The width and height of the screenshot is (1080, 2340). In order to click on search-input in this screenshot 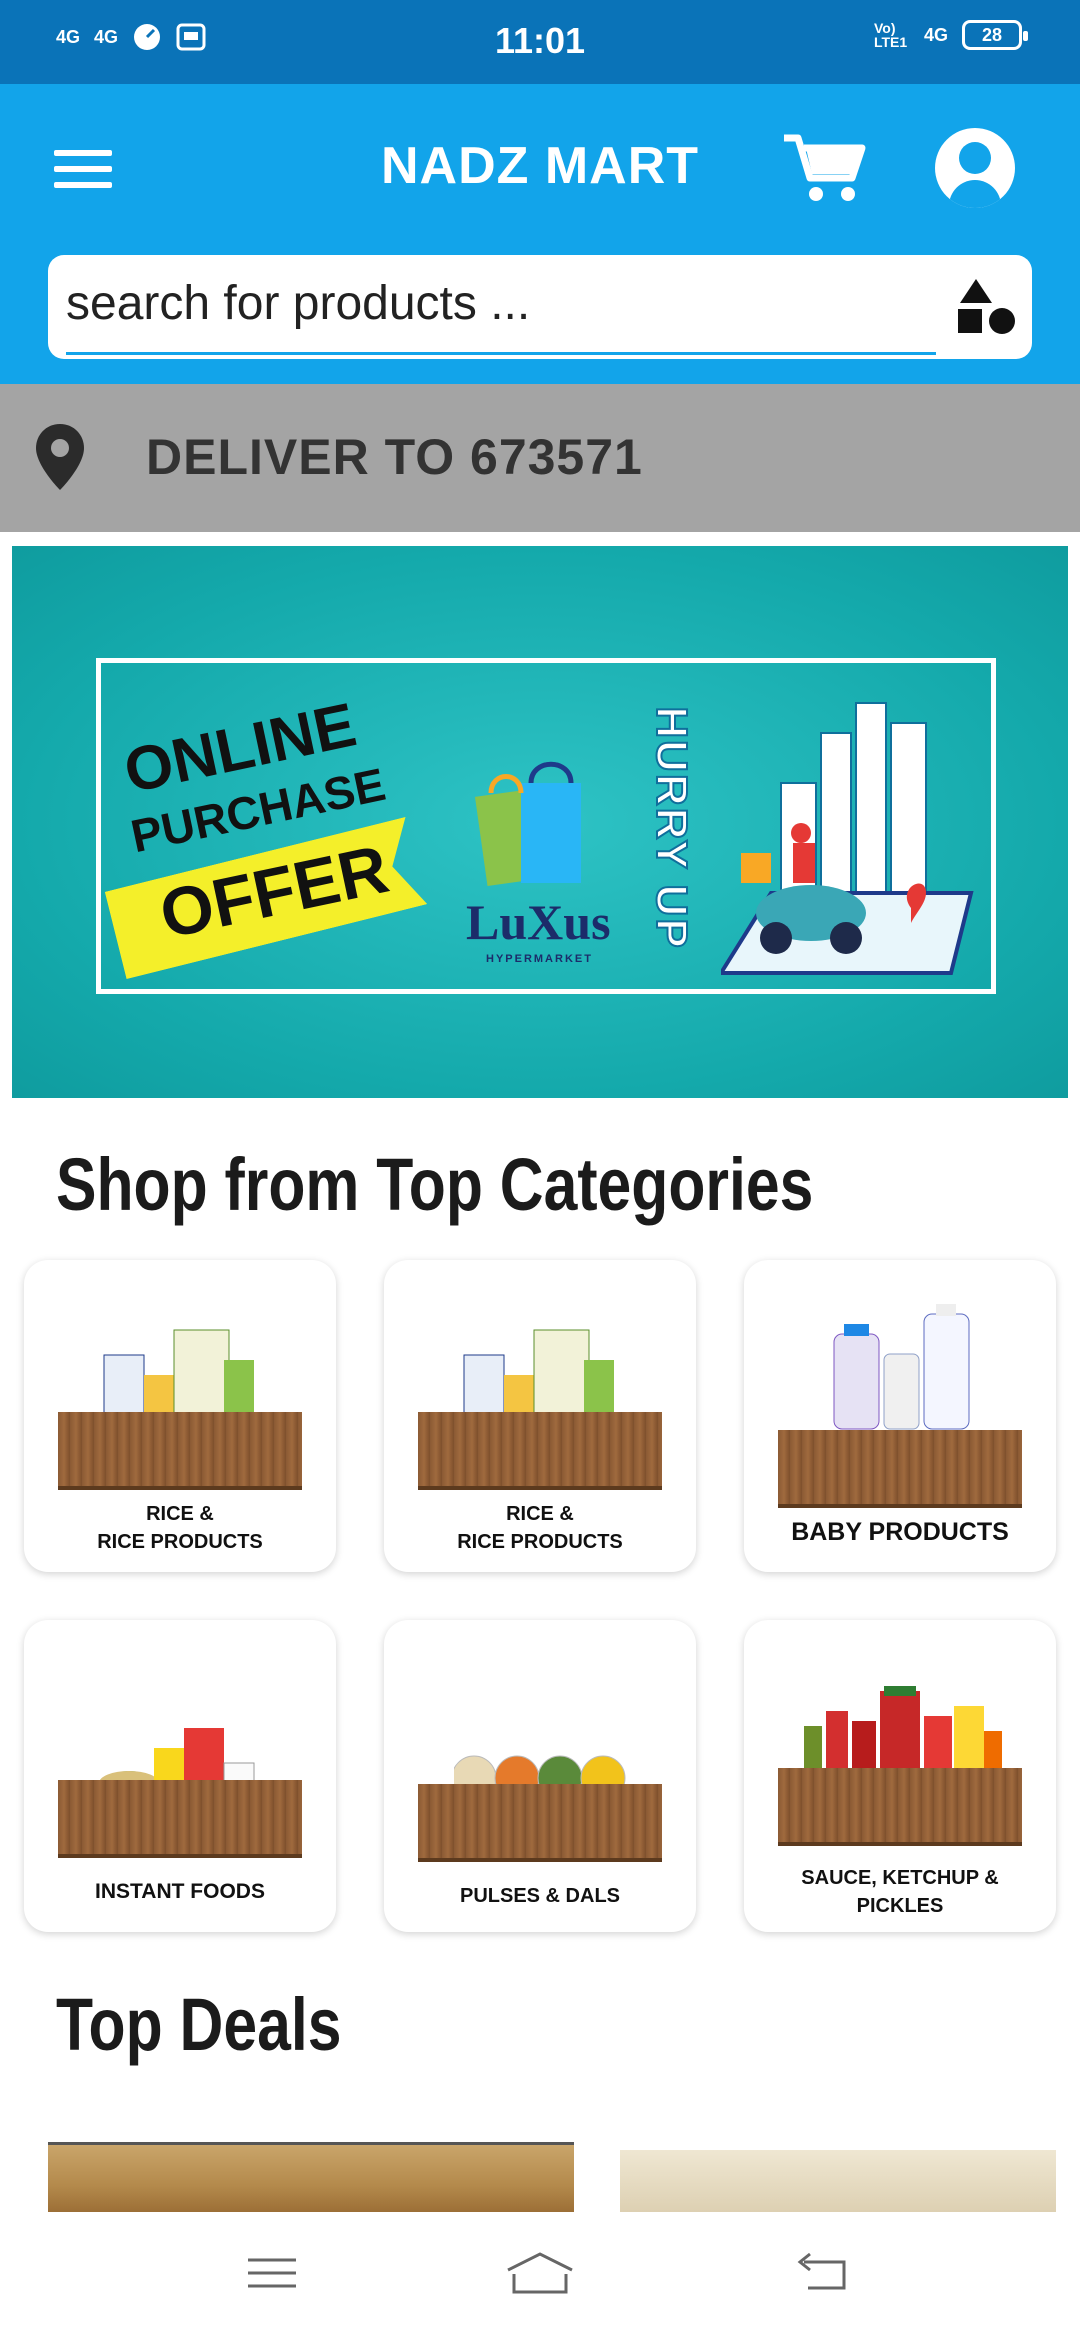, I will do `click(501, 305)`.